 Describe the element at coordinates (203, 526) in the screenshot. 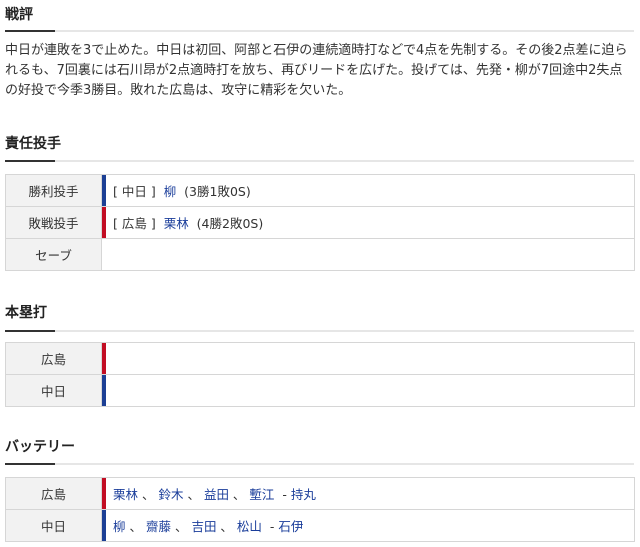

I see `pitcher-link: 吉田` at that location.